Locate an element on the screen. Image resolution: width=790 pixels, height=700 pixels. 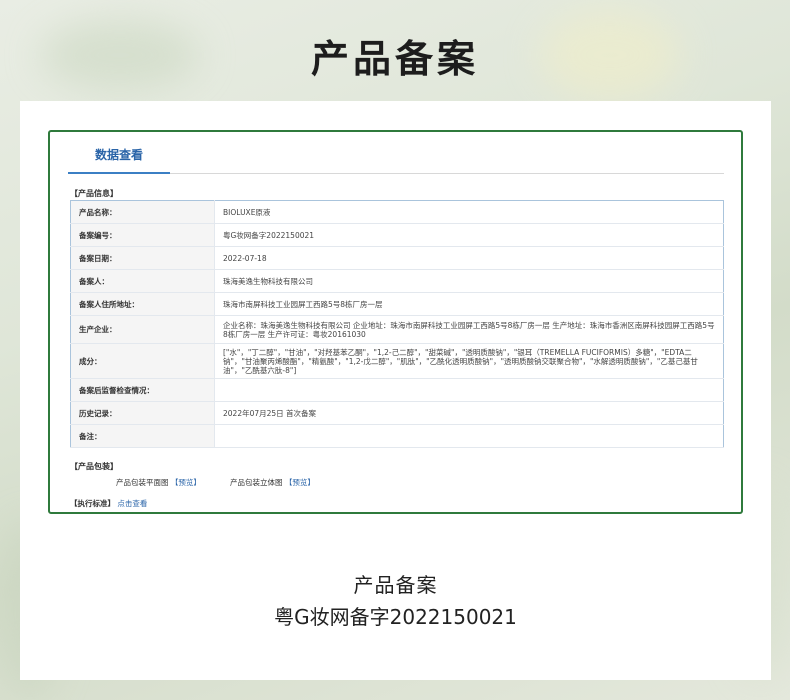
row-key: 备案日期： is located at coordinates (142, 258).